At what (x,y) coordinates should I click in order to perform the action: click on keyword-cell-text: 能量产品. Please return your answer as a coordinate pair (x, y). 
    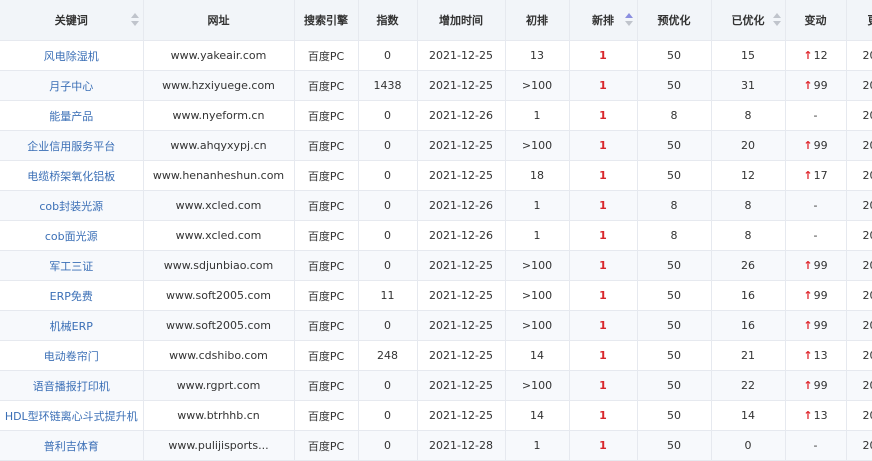
    Looking at the image, I should click on (71, 116).